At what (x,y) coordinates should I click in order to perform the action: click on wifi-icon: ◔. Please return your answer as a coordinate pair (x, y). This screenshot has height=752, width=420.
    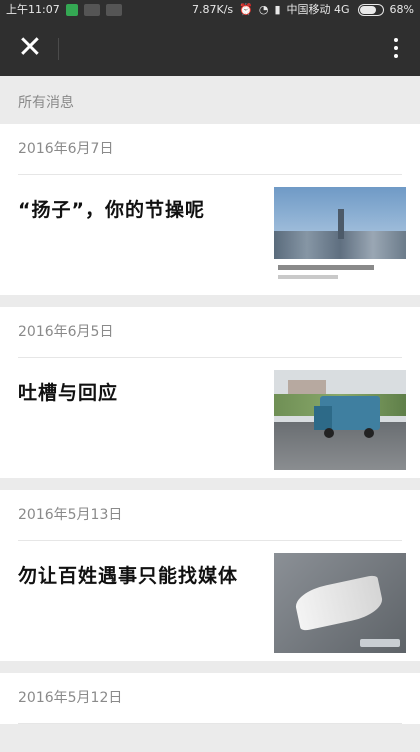
    Looking at the image, I should click on (263, 9).